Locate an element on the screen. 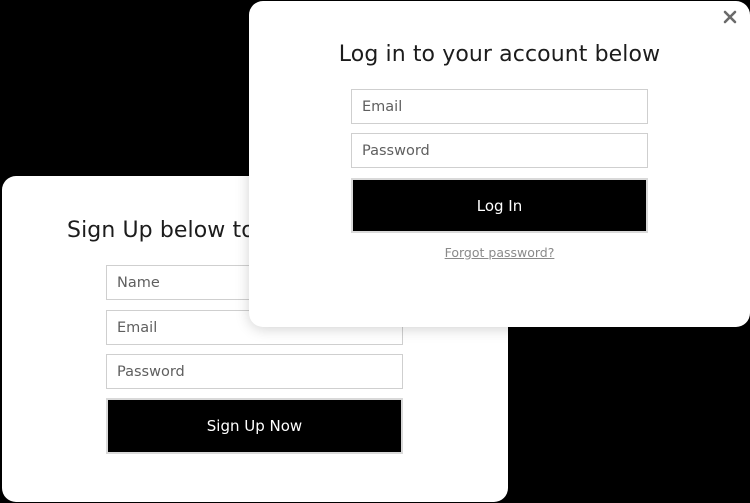  signup-now-button: Sign Up Now is located at coordinates (254, 426).